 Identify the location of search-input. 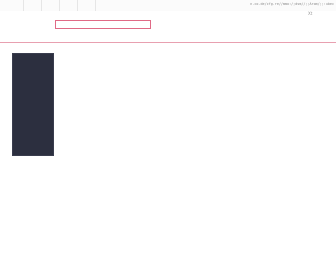
(103, 24).